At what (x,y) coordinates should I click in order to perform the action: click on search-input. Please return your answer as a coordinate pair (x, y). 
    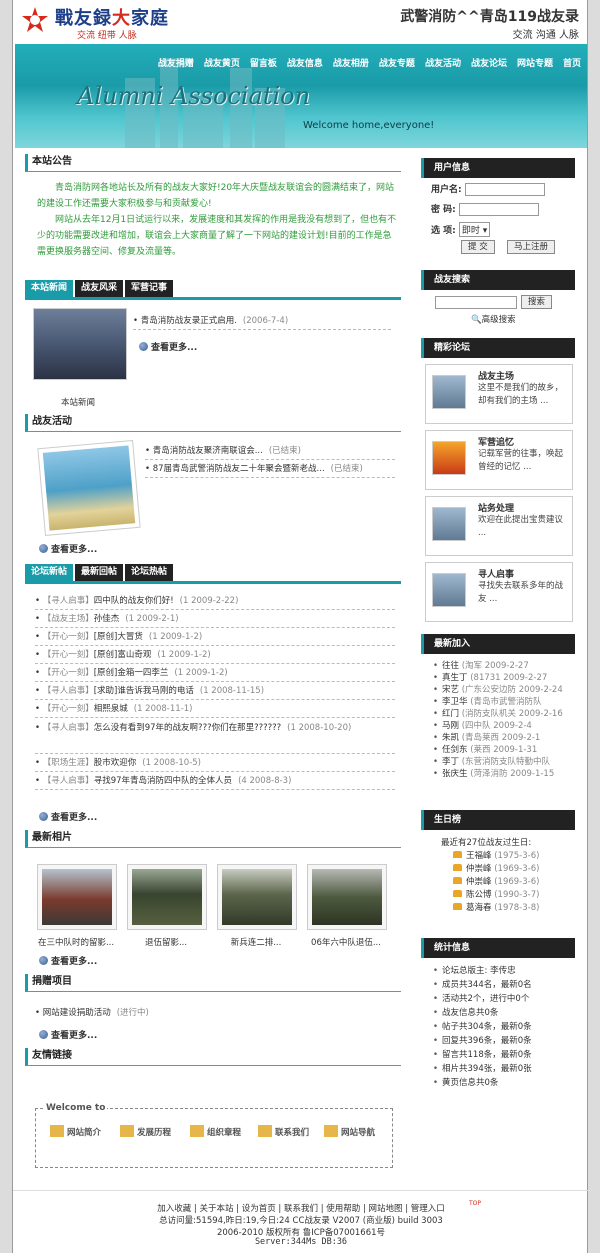
    Looking at the image, I should click on (476, 302).